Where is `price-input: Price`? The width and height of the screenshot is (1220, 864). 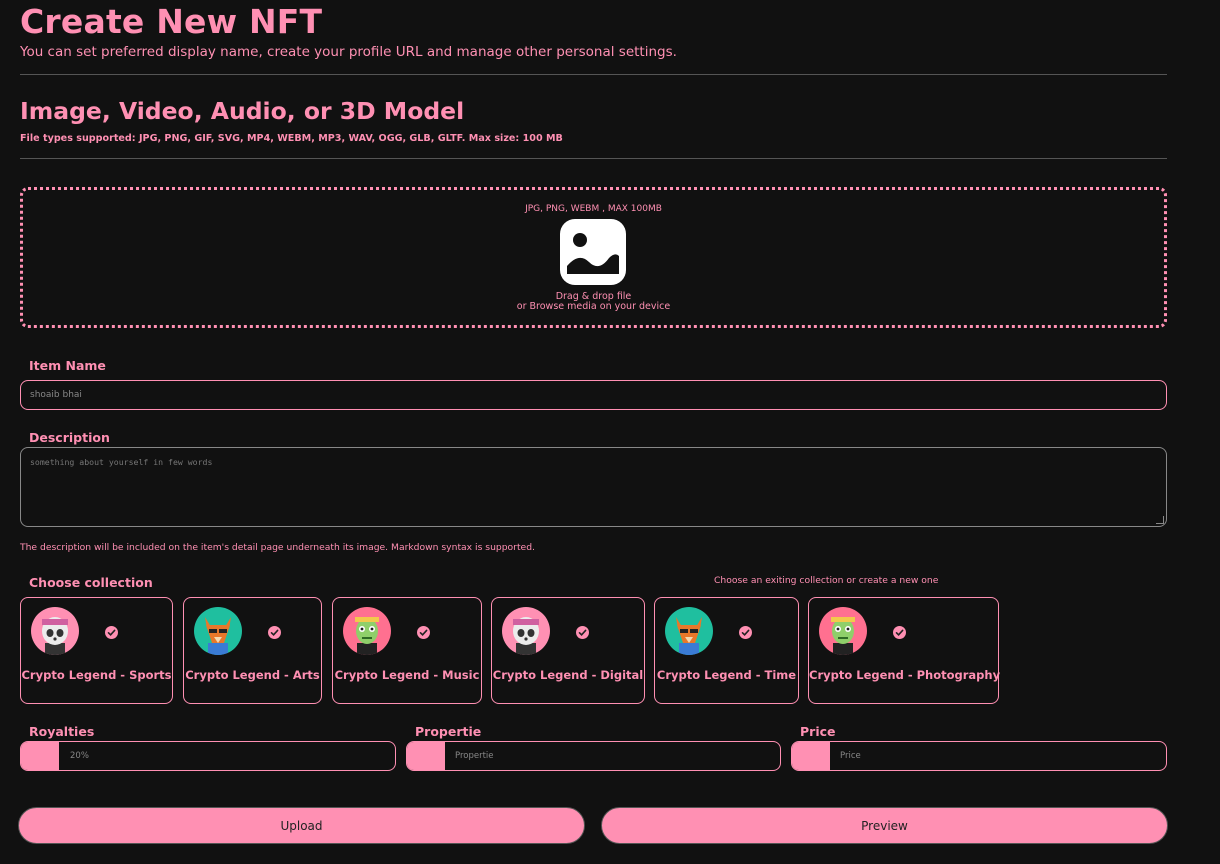 price-input: Price is located at coordinates (979, 756).